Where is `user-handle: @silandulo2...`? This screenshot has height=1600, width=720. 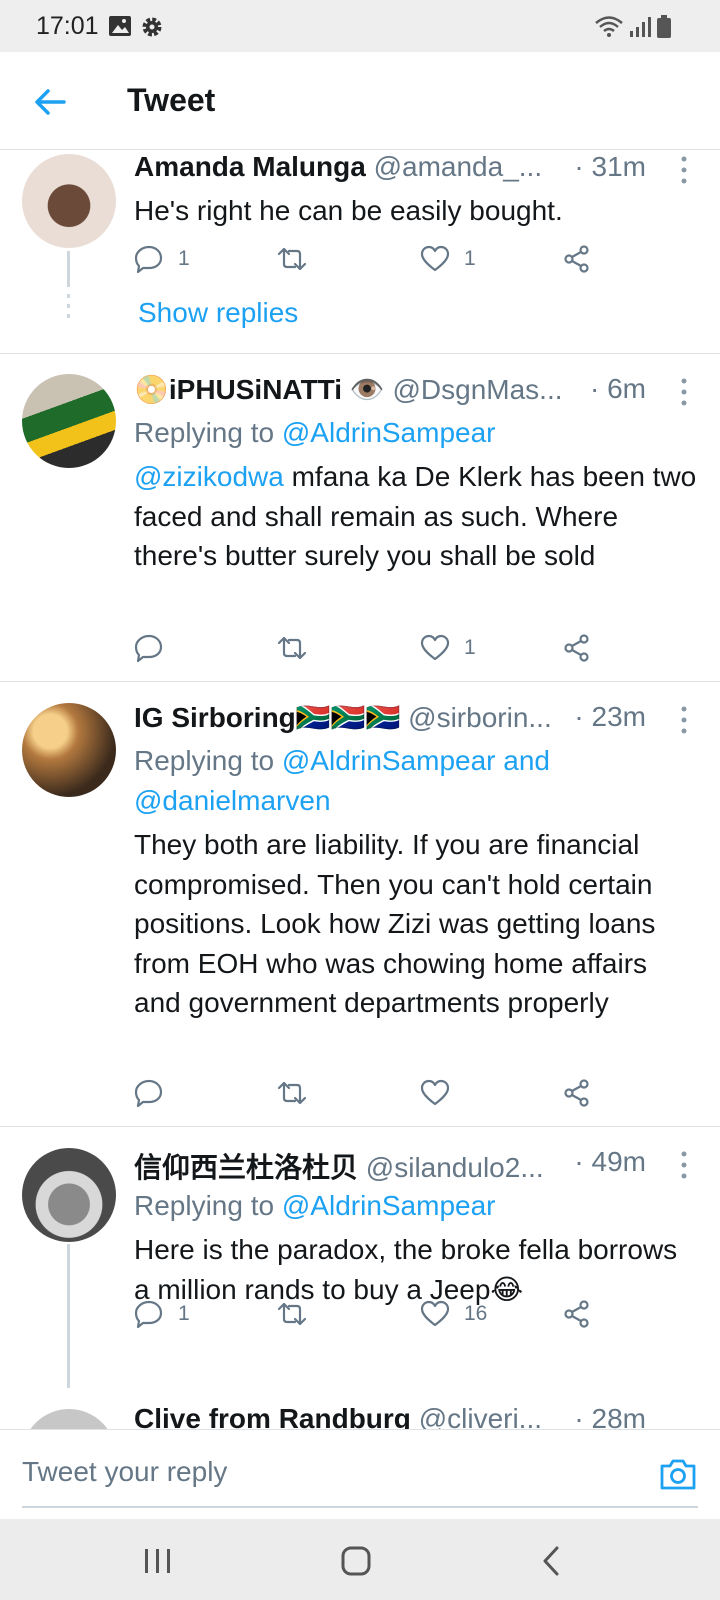
user-handle: @silandulo2... is located at coordinates (455, 1167).